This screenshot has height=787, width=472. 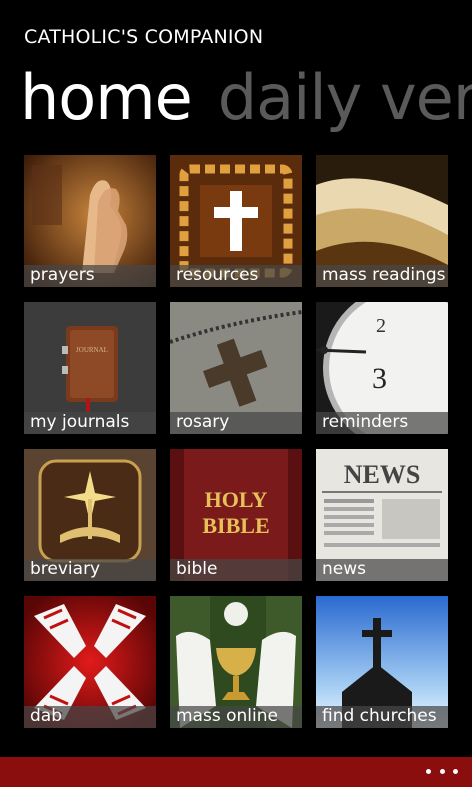 I want to click on bible-title-holy: HOLY, so click(x=236, y=499).